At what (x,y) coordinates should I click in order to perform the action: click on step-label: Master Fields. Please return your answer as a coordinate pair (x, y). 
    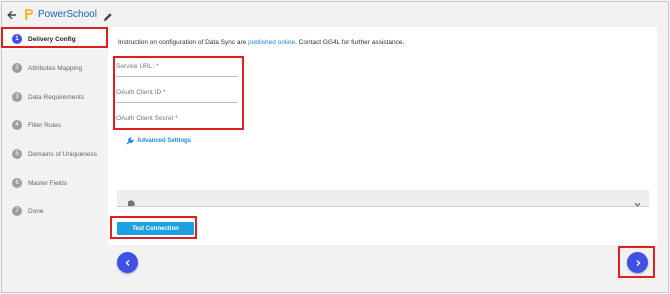
    Looking at the image, I should click on (48, 183).